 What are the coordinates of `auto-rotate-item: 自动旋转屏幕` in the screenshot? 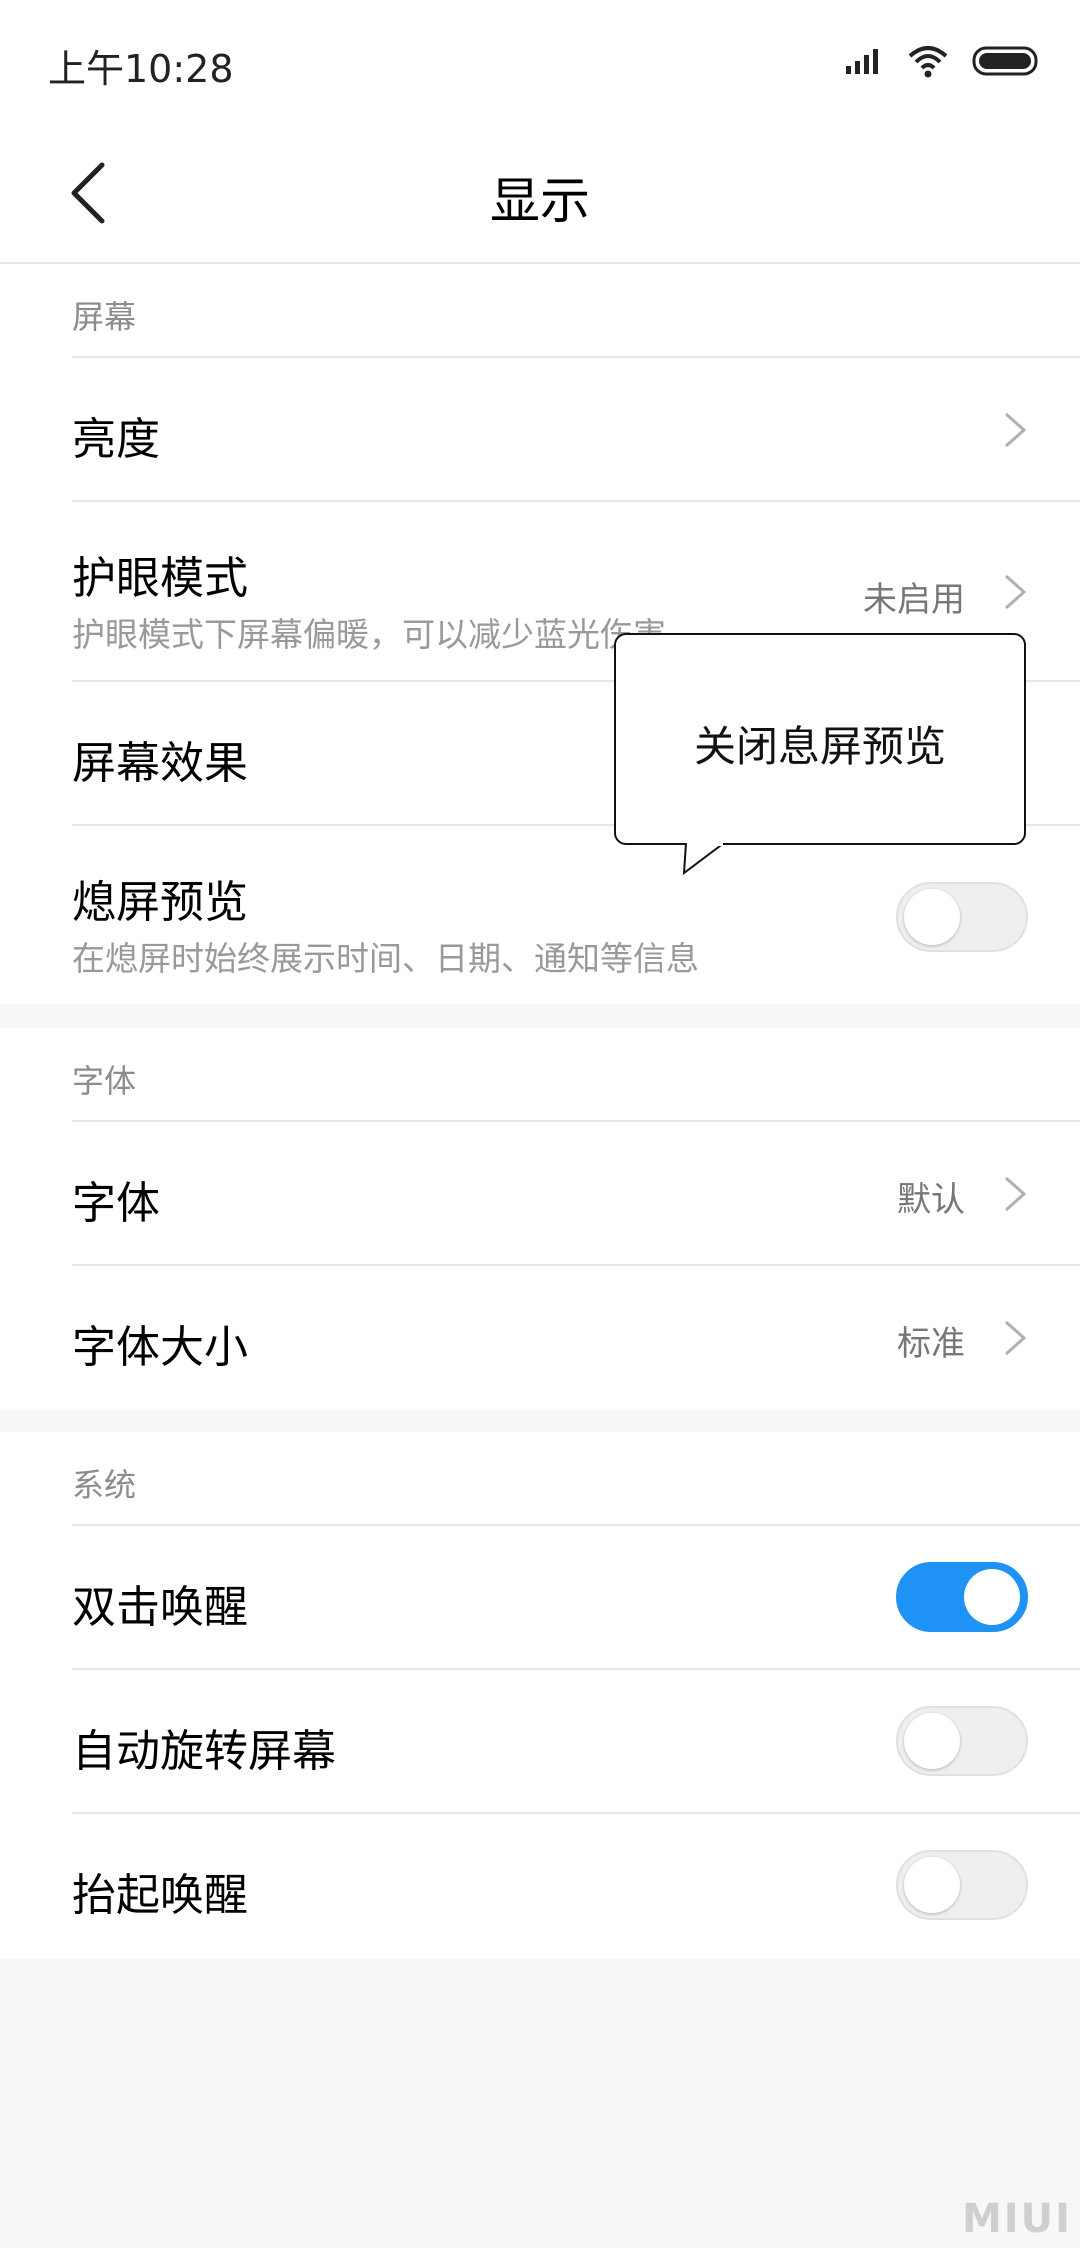 It's located at (576, 1742).